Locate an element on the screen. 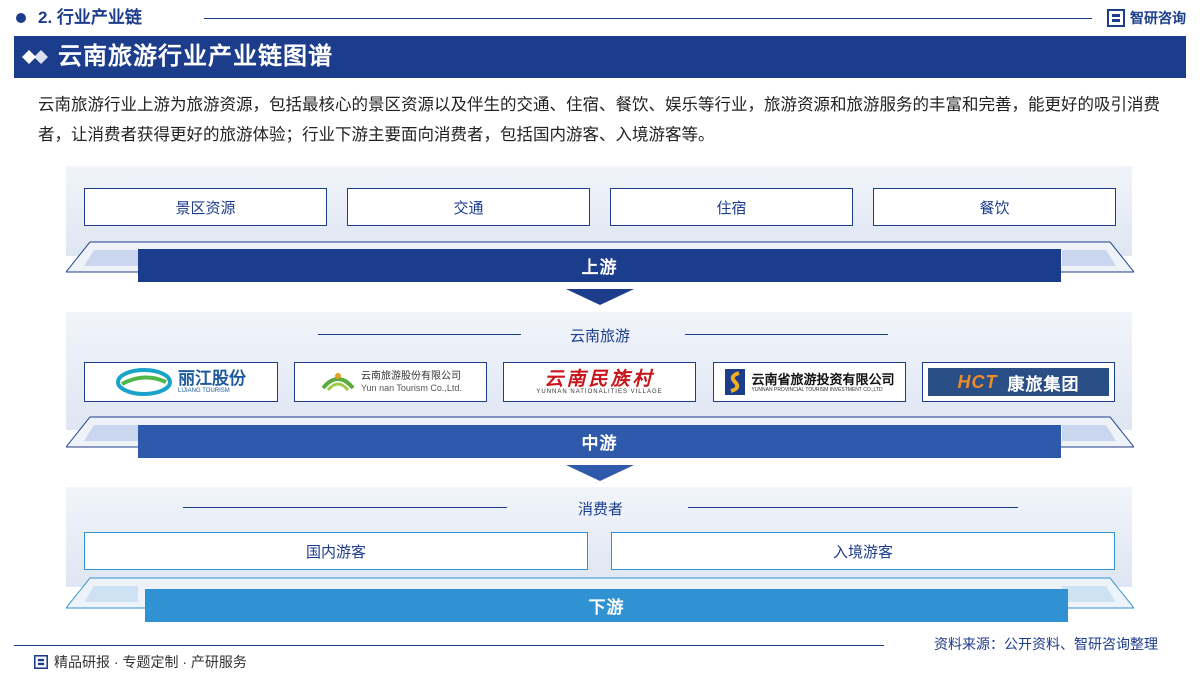 Image resolution: width=1200 pixels, height=673 pixels. upstream-label: 上游 is located at coordinates (599, 265).